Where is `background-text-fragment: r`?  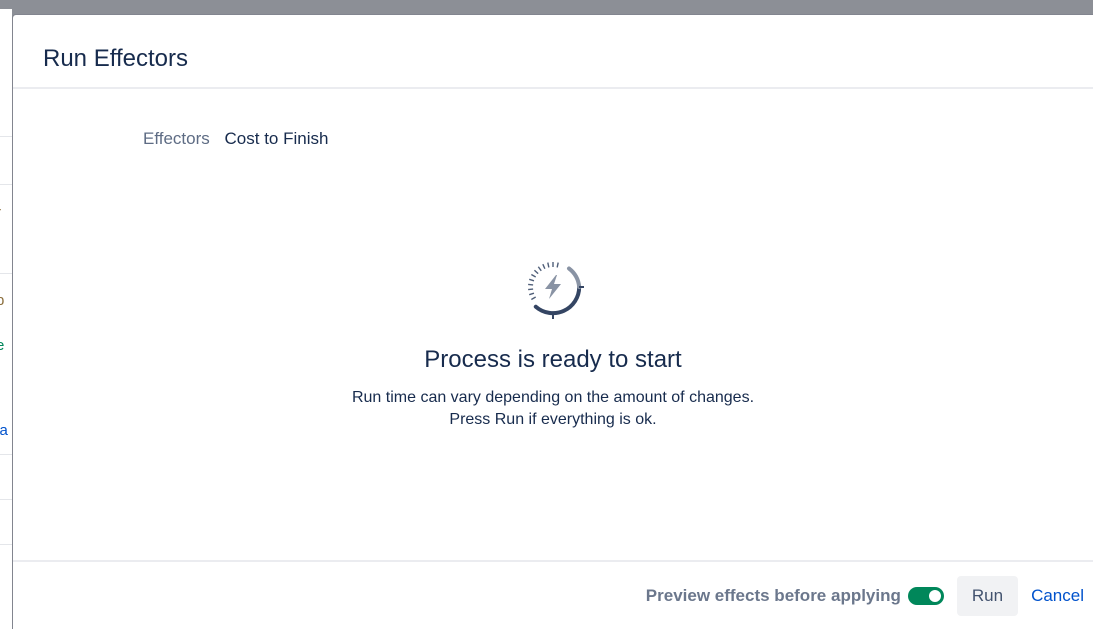
background-text-fragment: r is located at coordinates (0, 213).